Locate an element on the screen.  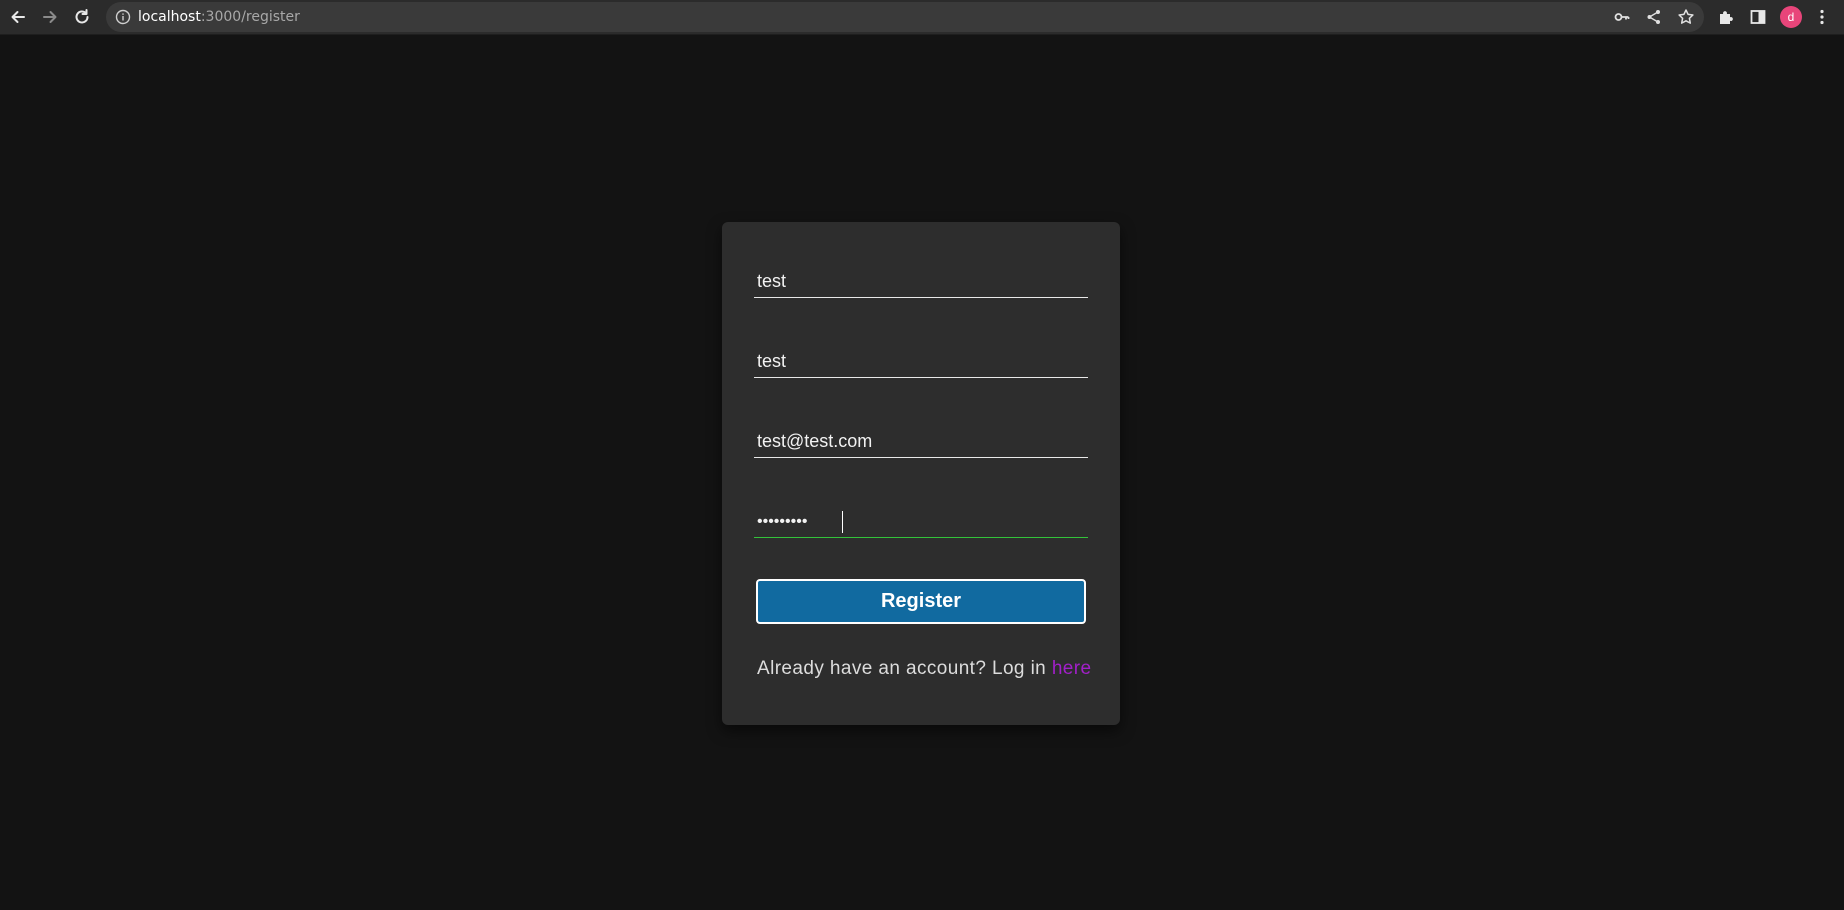
arrow-right-icon is located at coordinates (50, 17).